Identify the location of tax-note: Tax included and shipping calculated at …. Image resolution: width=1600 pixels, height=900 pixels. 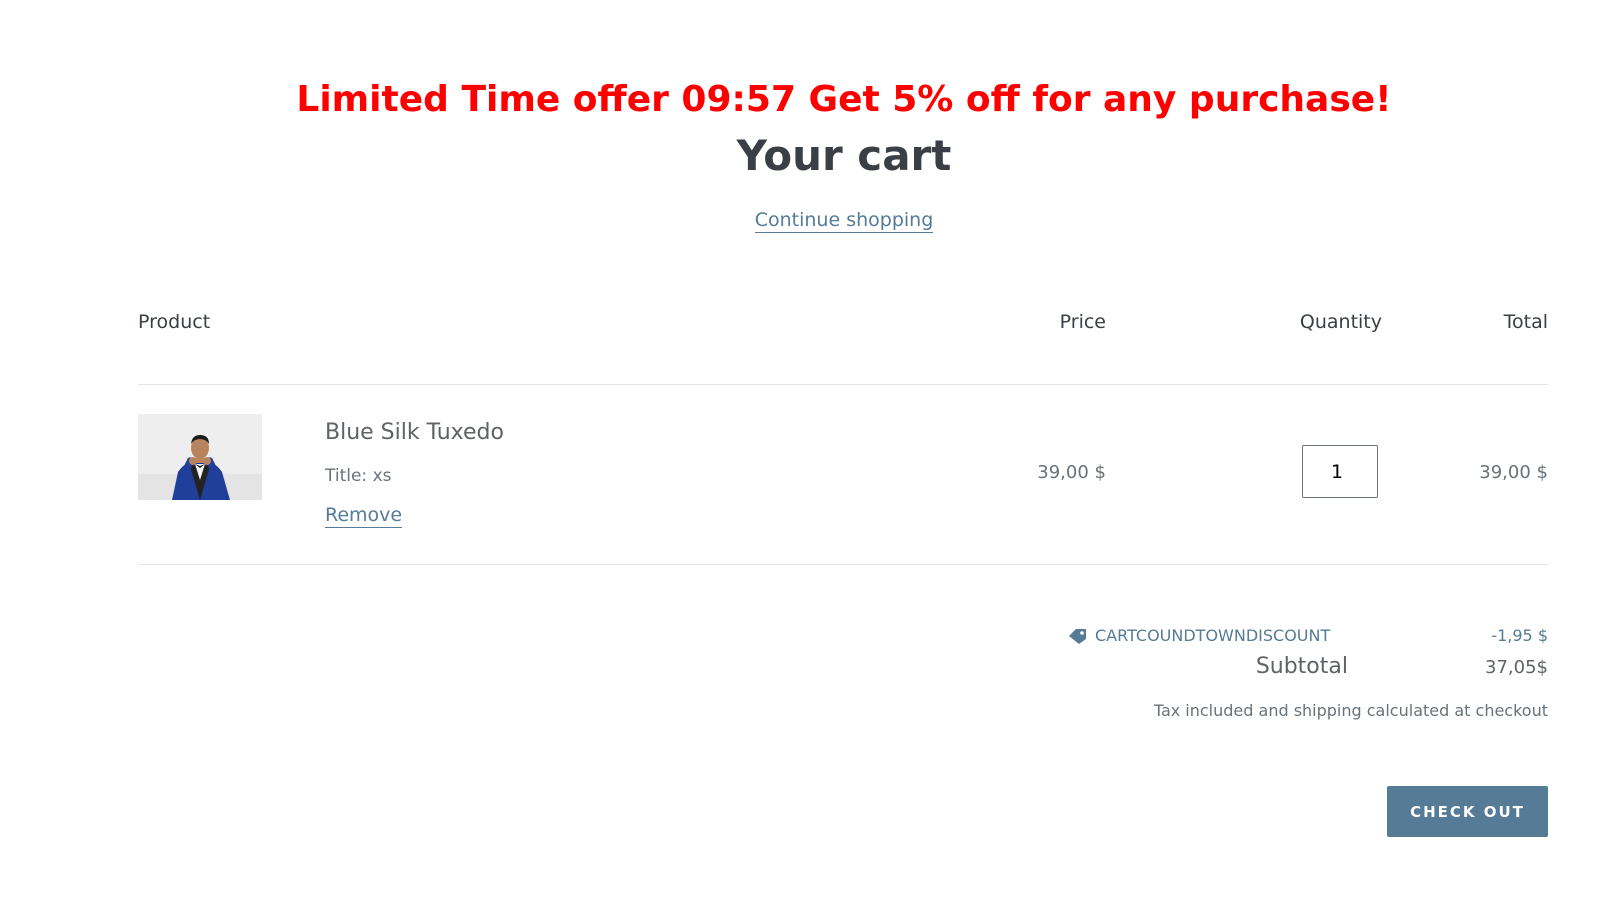
(1350, 710).